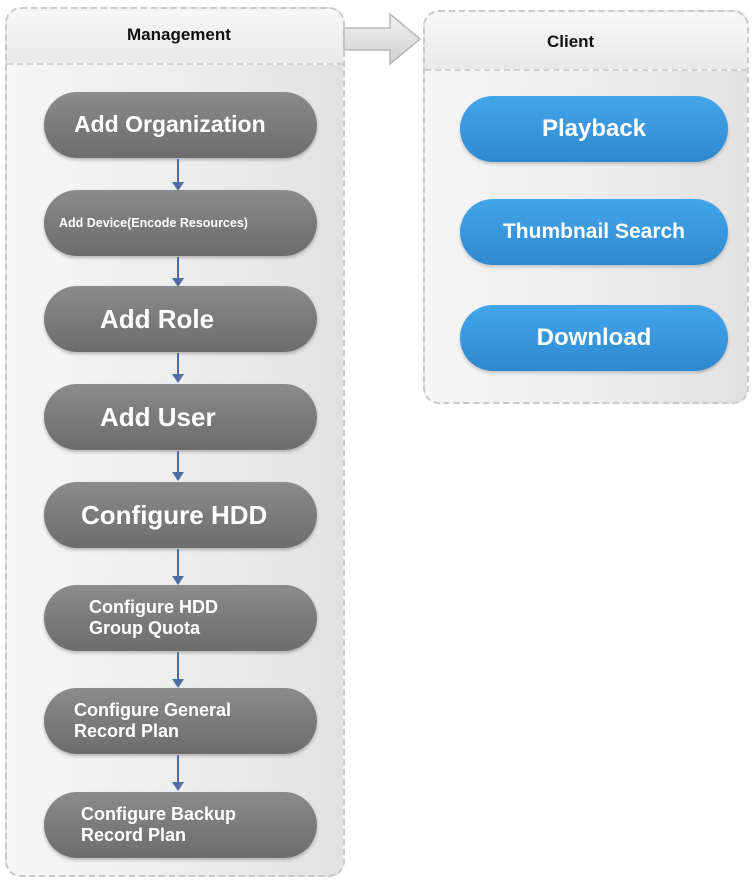  Describe the element at coordinates (180, 223) in the screenshot. I see `step-add-device: Add Device(Encode Resources)` at that location.